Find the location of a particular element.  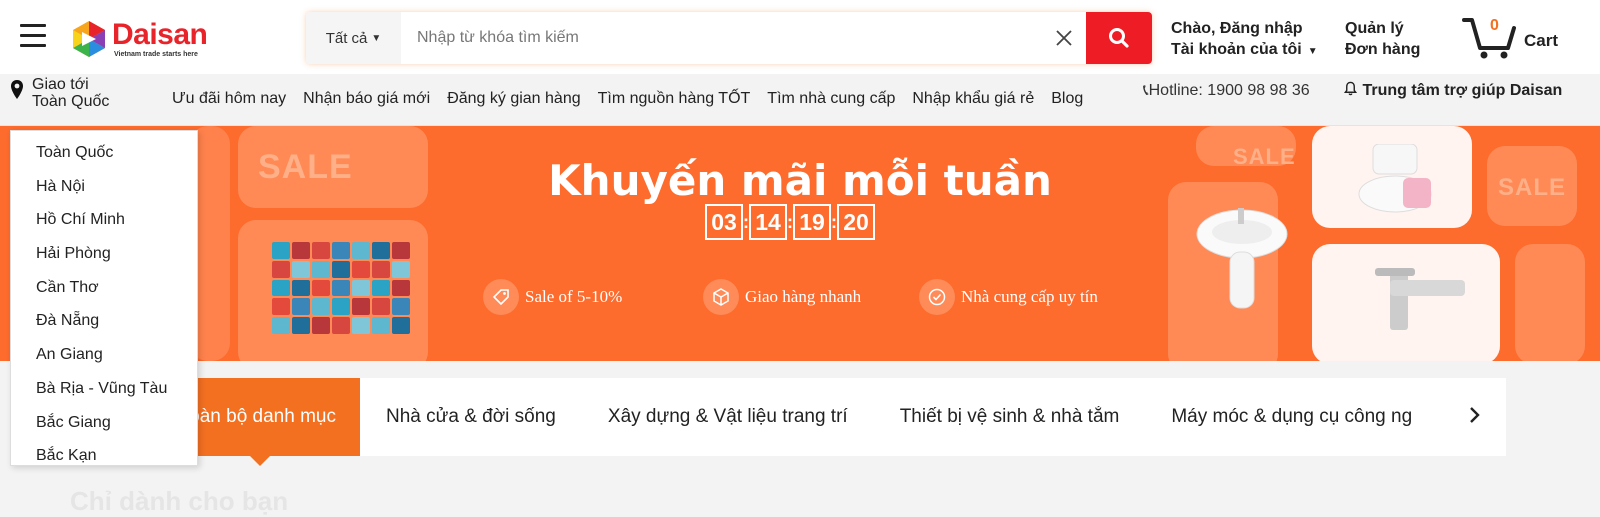

orders-line2: Đơn hàng is located at coordinates (1383, 49).